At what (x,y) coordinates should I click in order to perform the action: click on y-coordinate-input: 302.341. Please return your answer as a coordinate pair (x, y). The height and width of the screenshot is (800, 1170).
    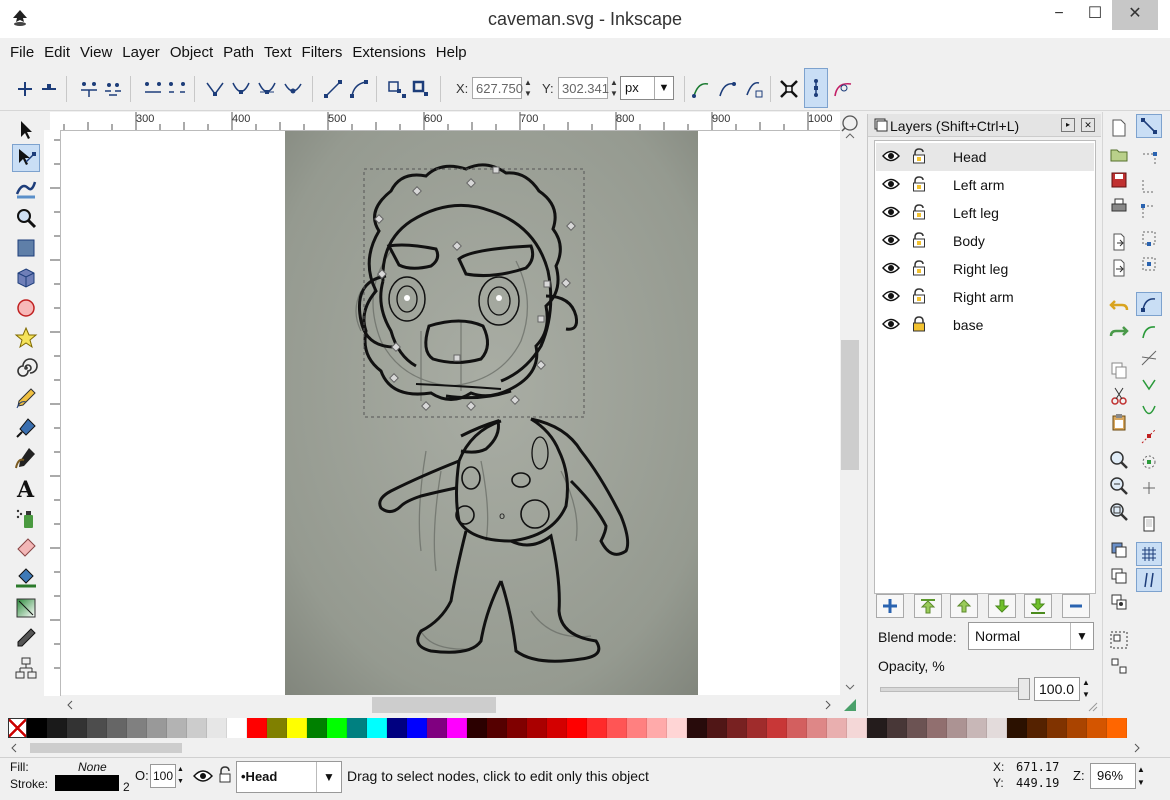
    Looking at the image, I should click on (583, 88).